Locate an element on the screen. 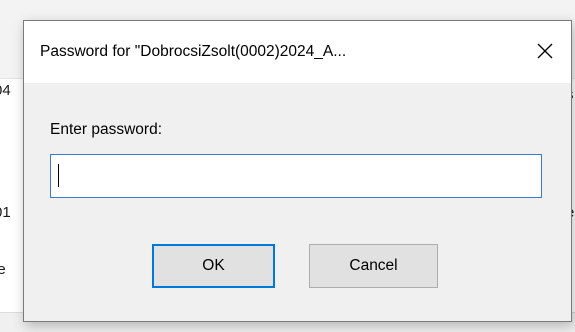 Image resolution: width=575 pixels, height=332 pixels. ok-button: OK is located at coordinates (213, 266).